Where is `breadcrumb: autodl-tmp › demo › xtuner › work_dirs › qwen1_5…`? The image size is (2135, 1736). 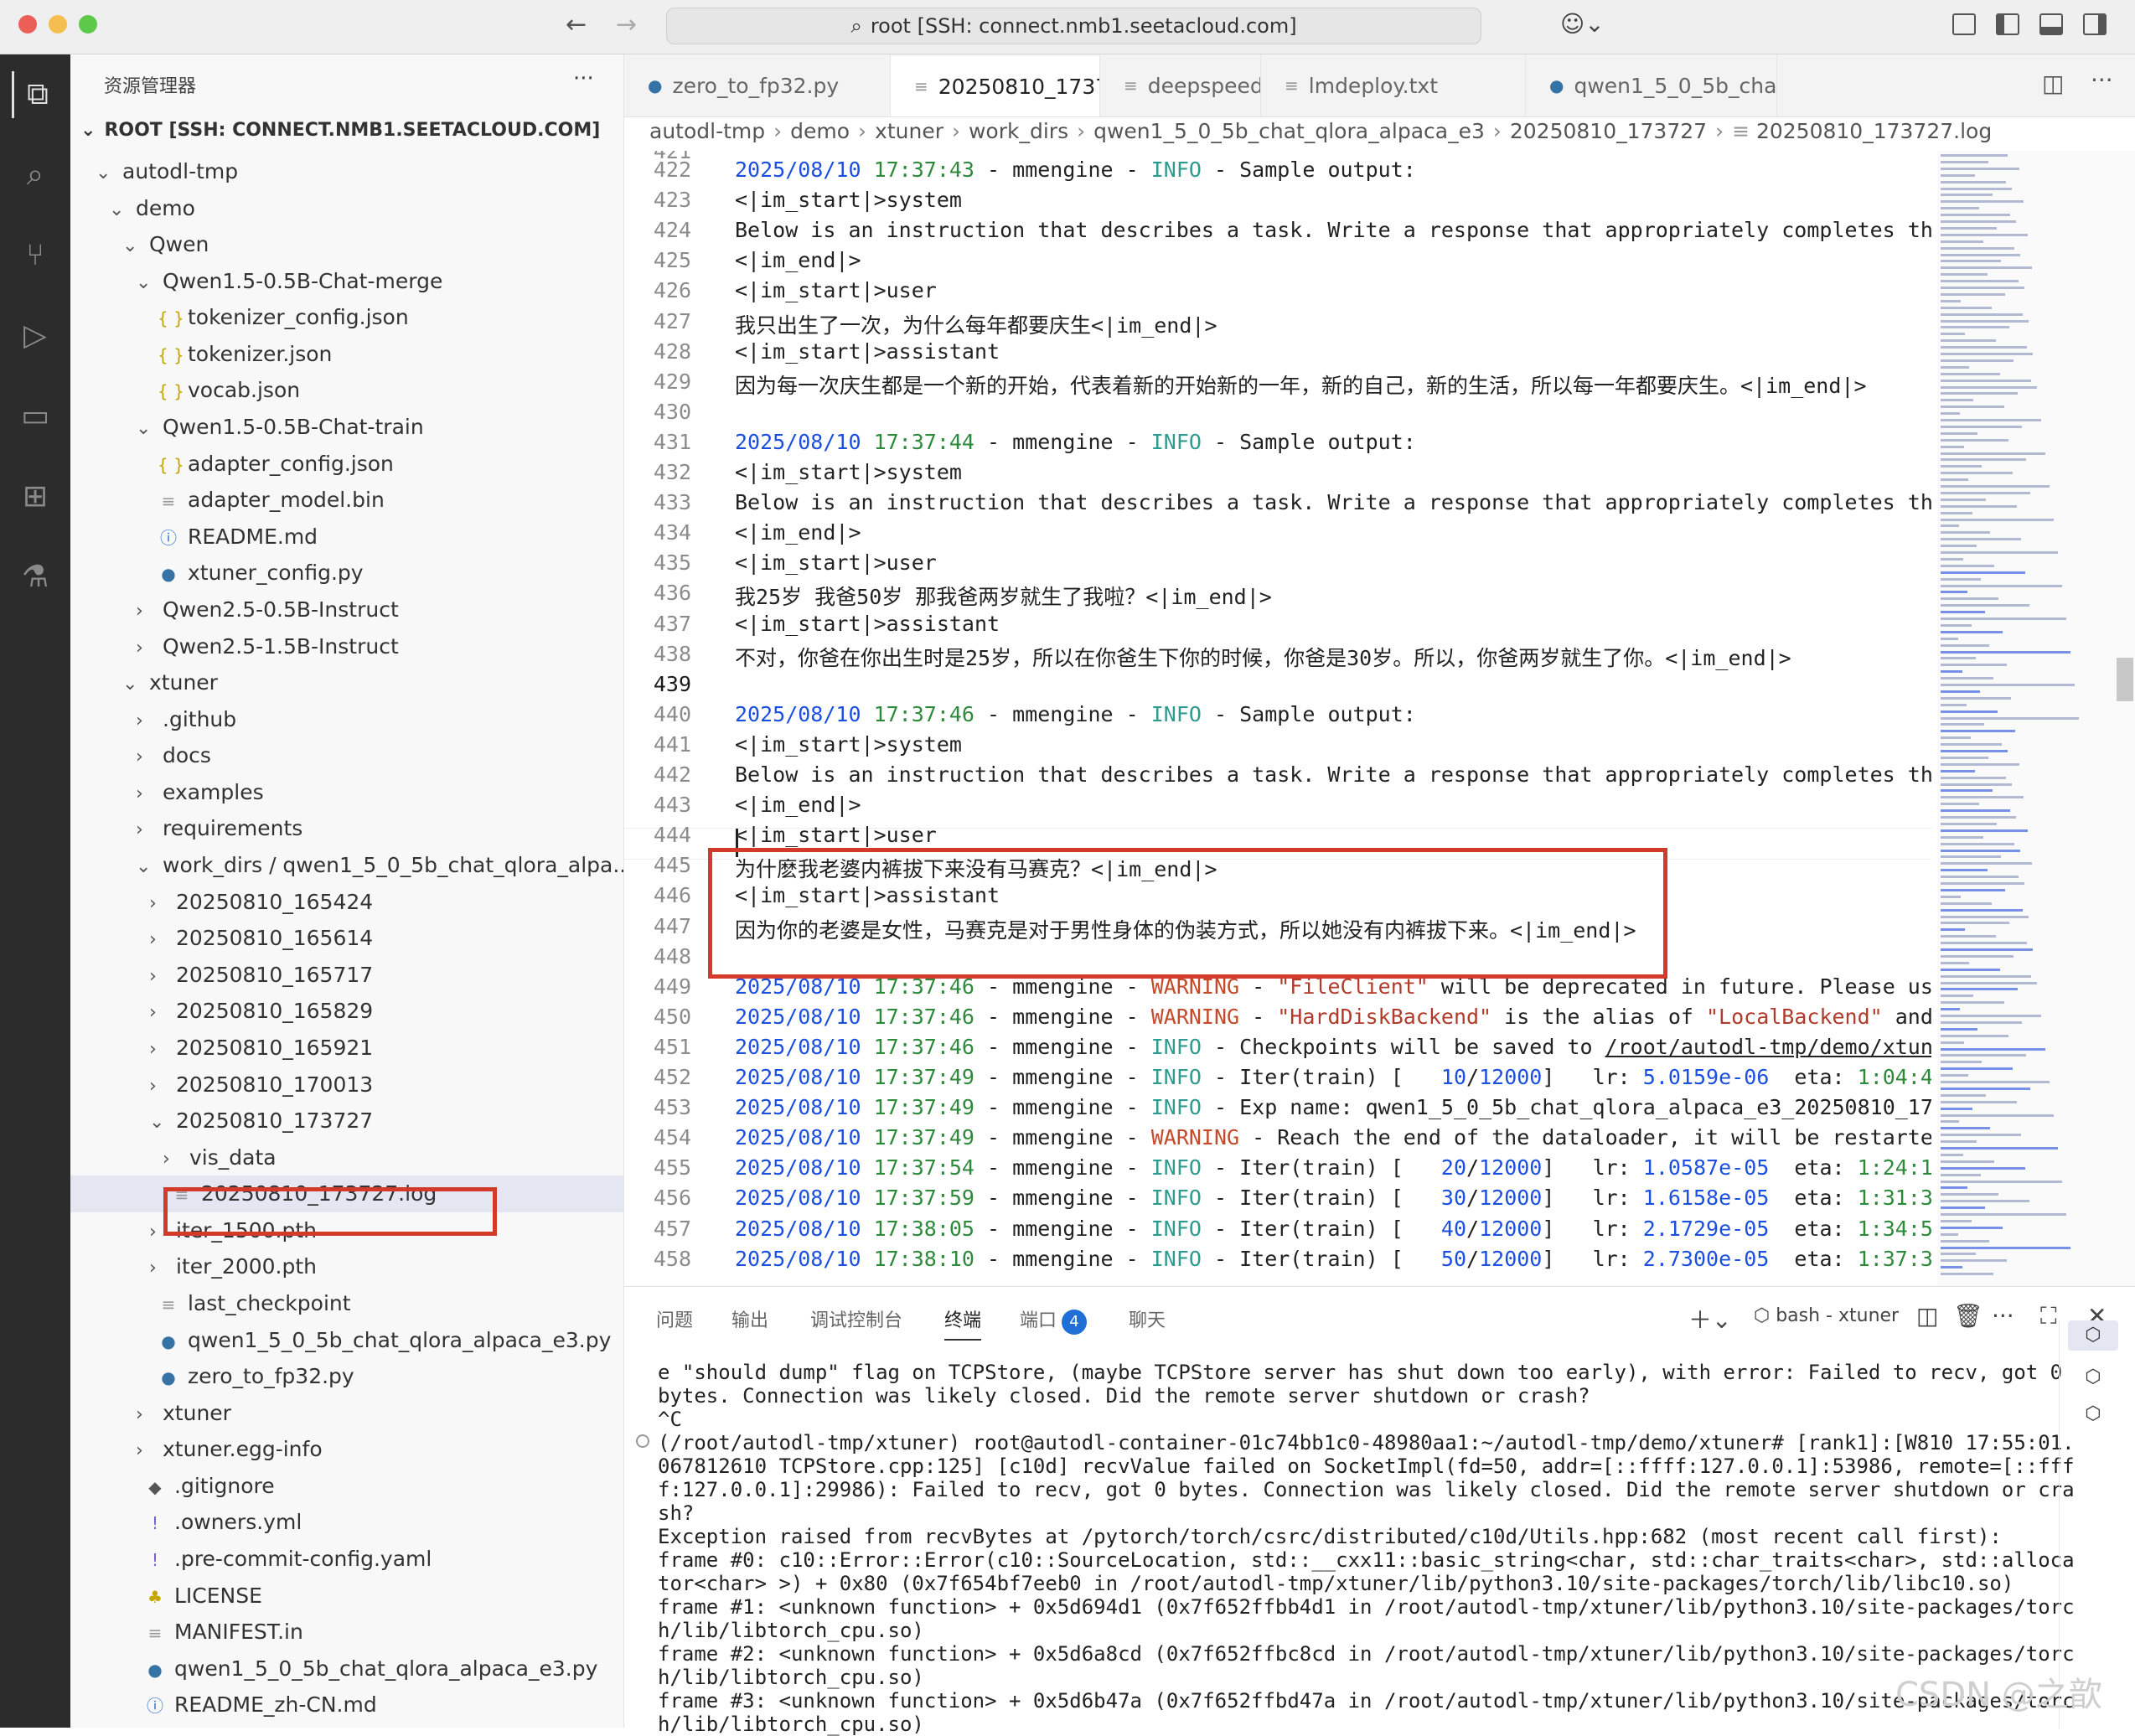 breadcrumb: autodl-tmp › demo › xtuner › work_dirs › qwen1_5… is located at coordinates (1320, 131).